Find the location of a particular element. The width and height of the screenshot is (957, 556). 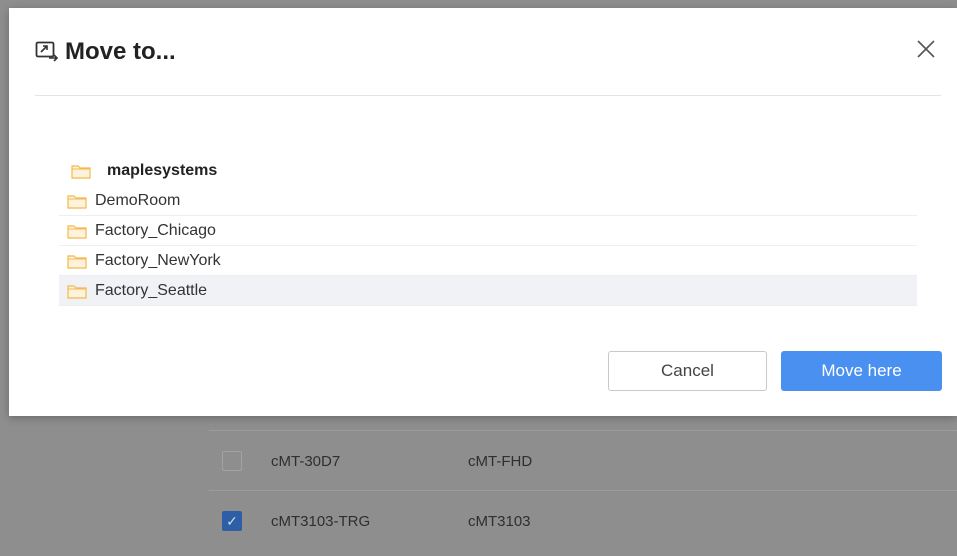

table-row: cMT-30D7 cMT-FHD is located at coordinates (583, 460).